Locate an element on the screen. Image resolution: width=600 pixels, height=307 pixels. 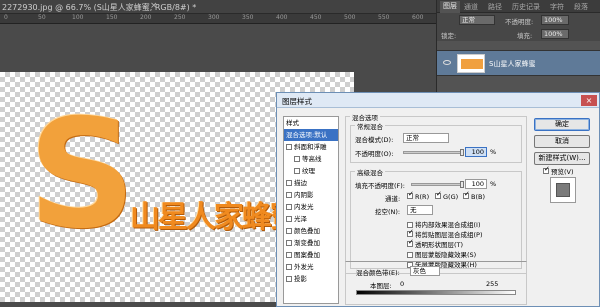
advanced-option-checkbox: 透明形状图层(T) is located at coordinates (435, 244).